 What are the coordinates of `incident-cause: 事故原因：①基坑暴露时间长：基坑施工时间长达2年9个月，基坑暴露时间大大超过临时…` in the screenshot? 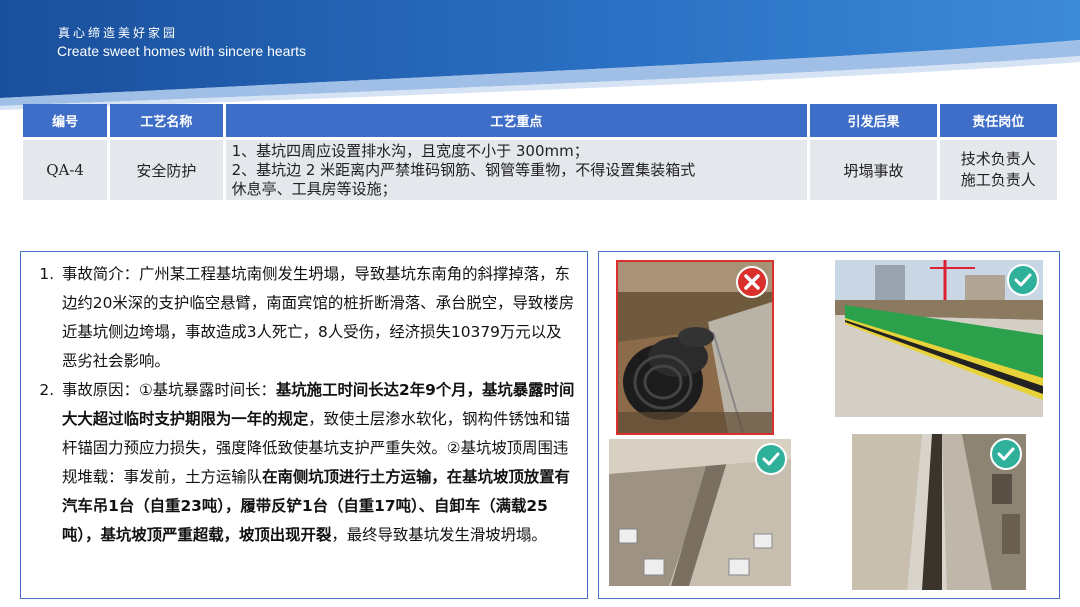 It's located at (317, 463).